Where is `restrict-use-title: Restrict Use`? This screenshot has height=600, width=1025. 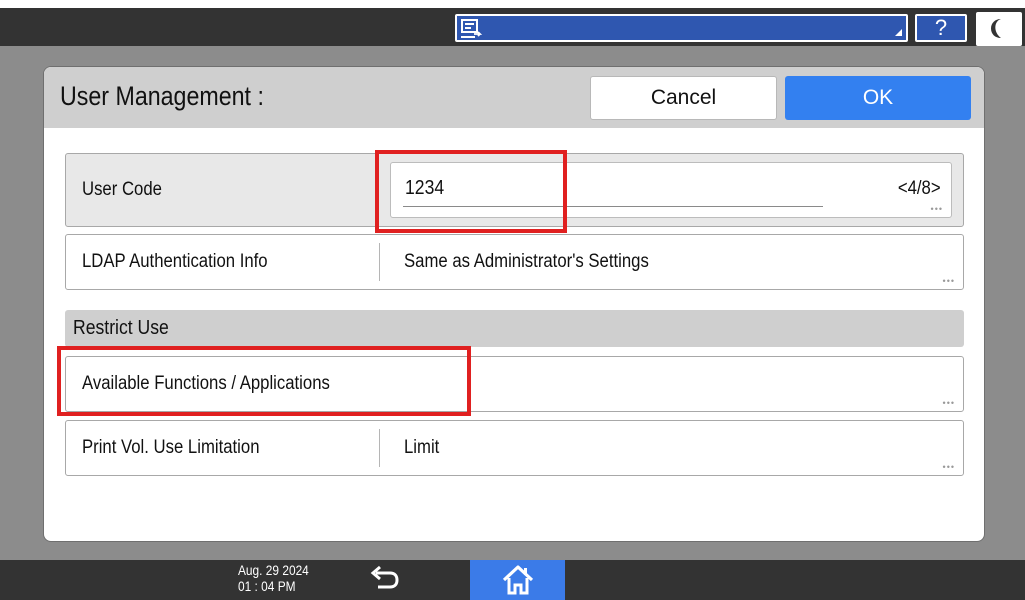
restrict-use-title: Restrict Use is located at coordinates (121, 328).